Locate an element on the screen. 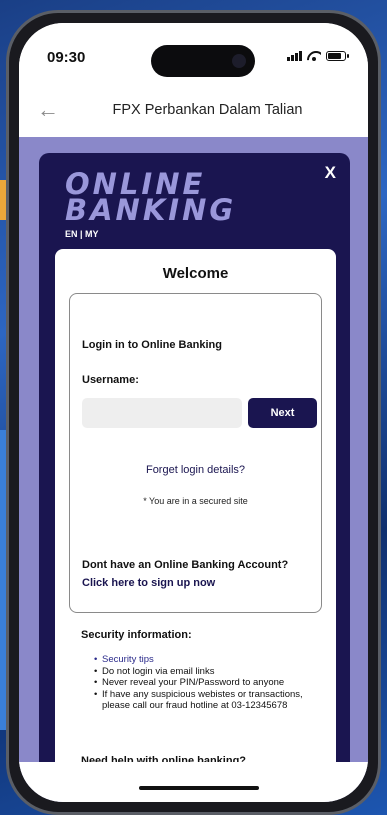  no-account-text: Dont have an Online Banking Account? is located at coordinates (185, 565).